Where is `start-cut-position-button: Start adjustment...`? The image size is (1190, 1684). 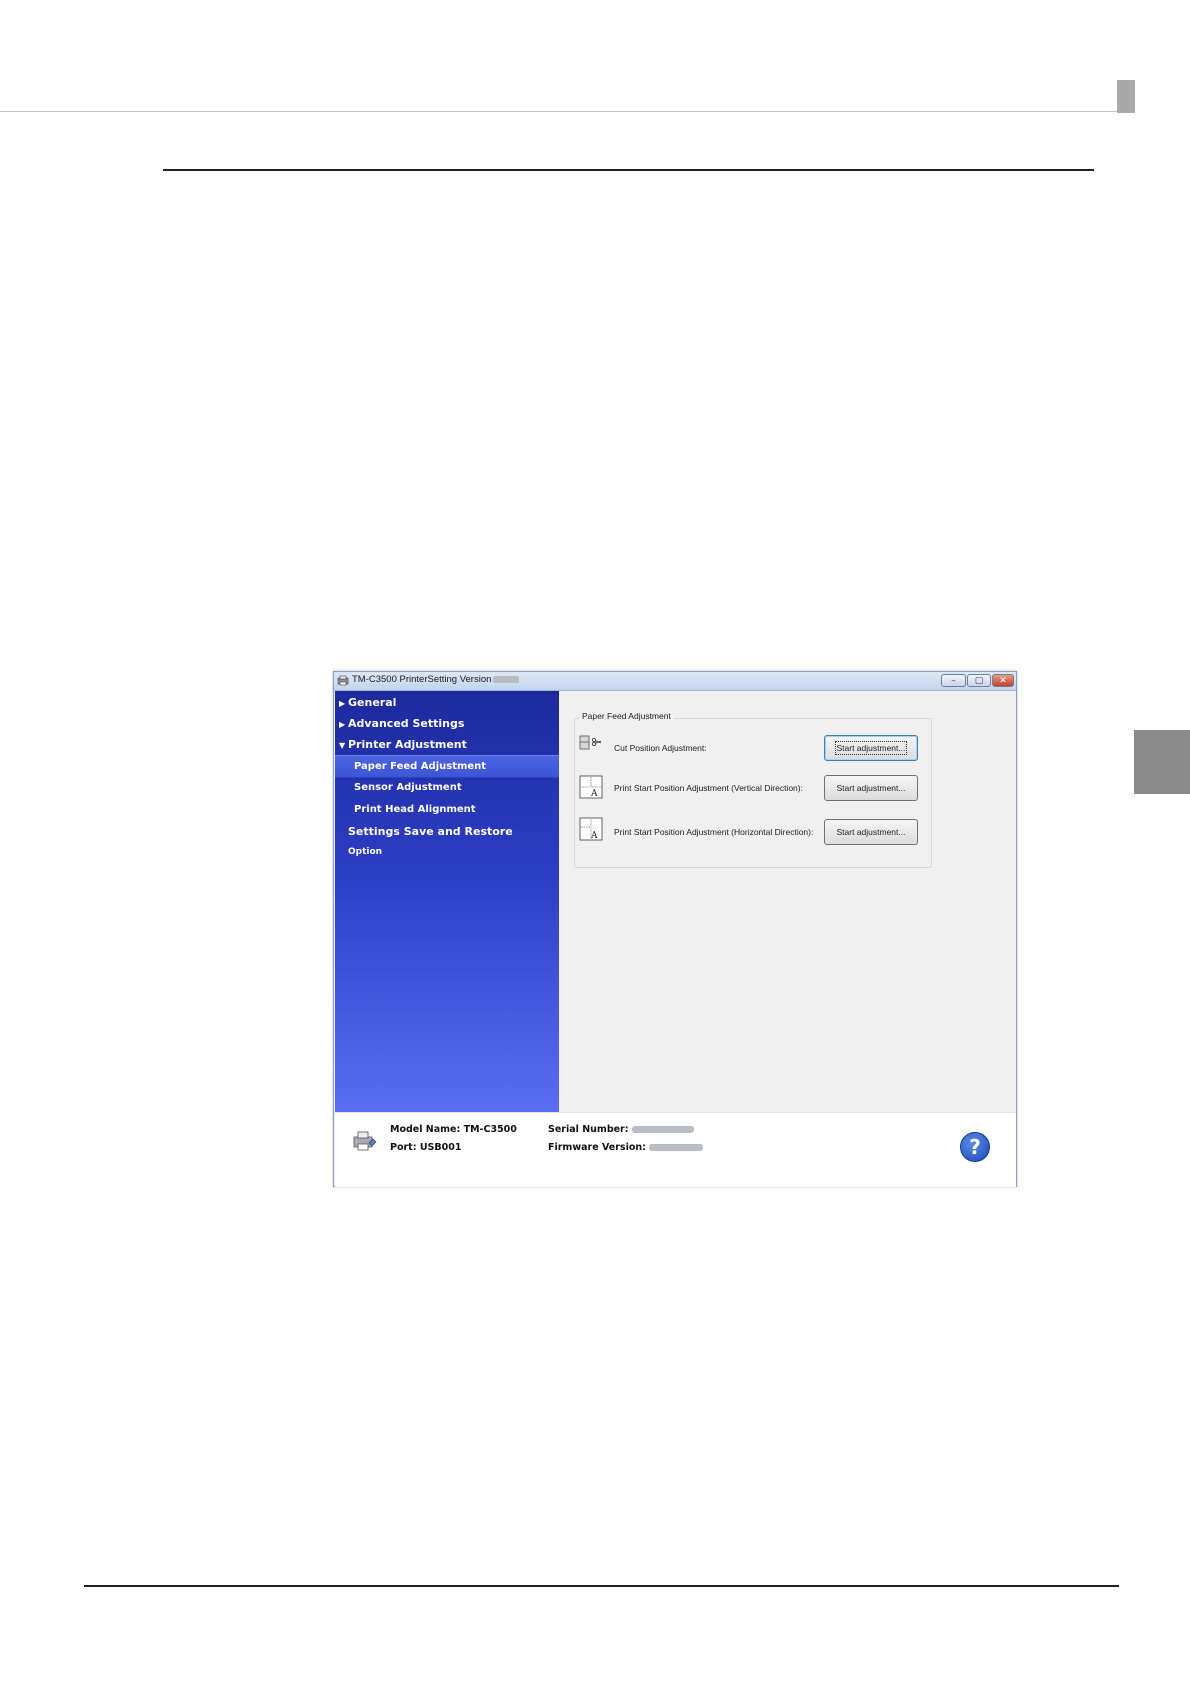
start-cut-position-button: Start adjustment... is located at coordinates (871, 748).